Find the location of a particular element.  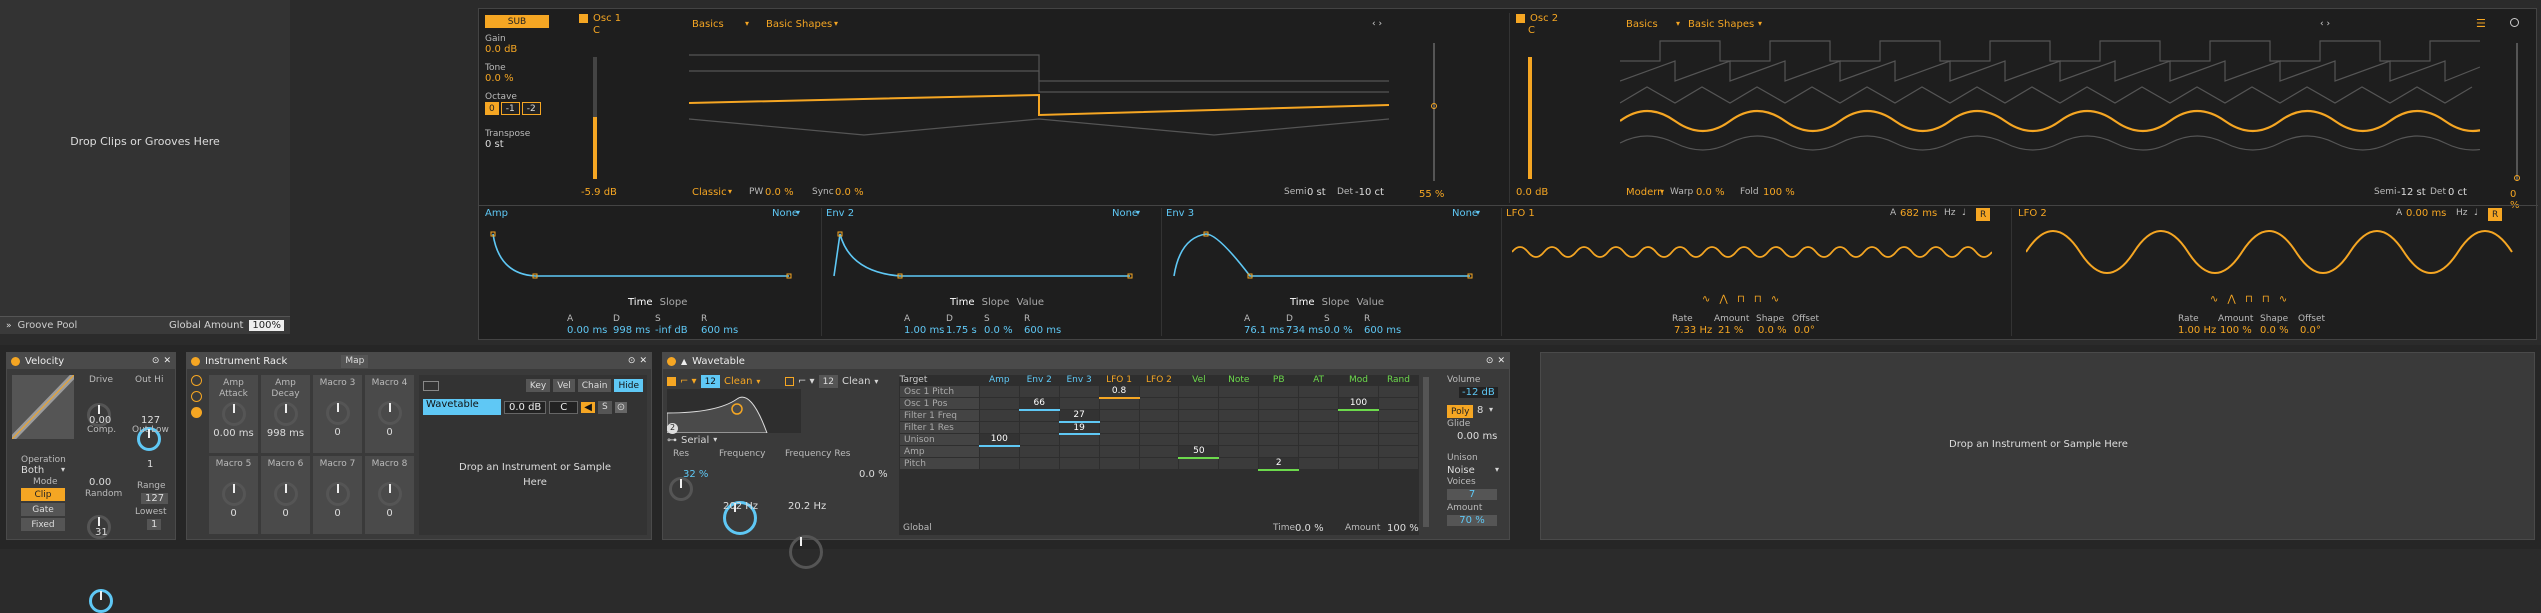

macro-7: Macro 70 is located at coordinates (337, 495).